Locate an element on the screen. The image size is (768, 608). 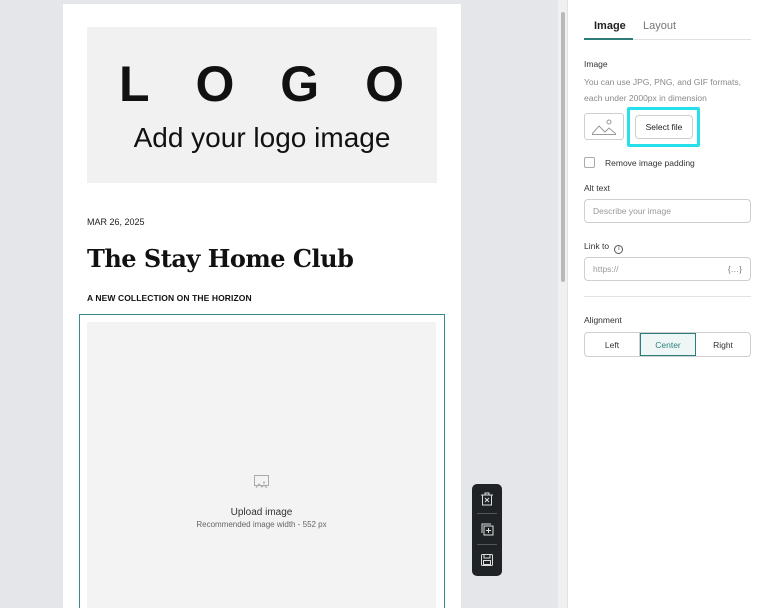
logo-letters: L O G O is located at coordinates (262, 84).